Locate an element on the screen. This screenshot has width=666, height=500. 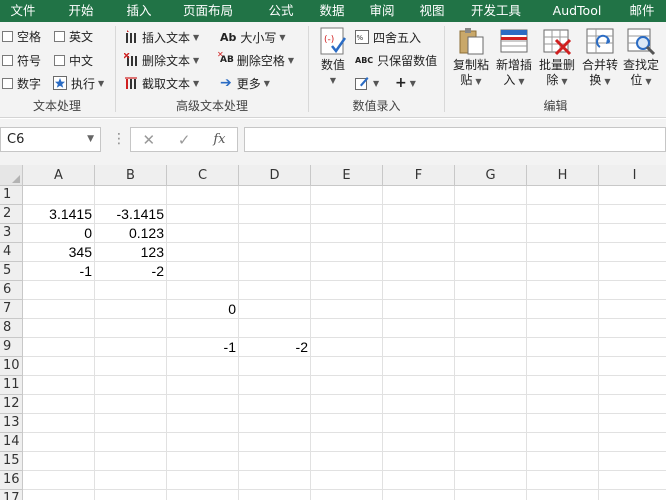
cell-h2 is located at coordinates (563, 214).